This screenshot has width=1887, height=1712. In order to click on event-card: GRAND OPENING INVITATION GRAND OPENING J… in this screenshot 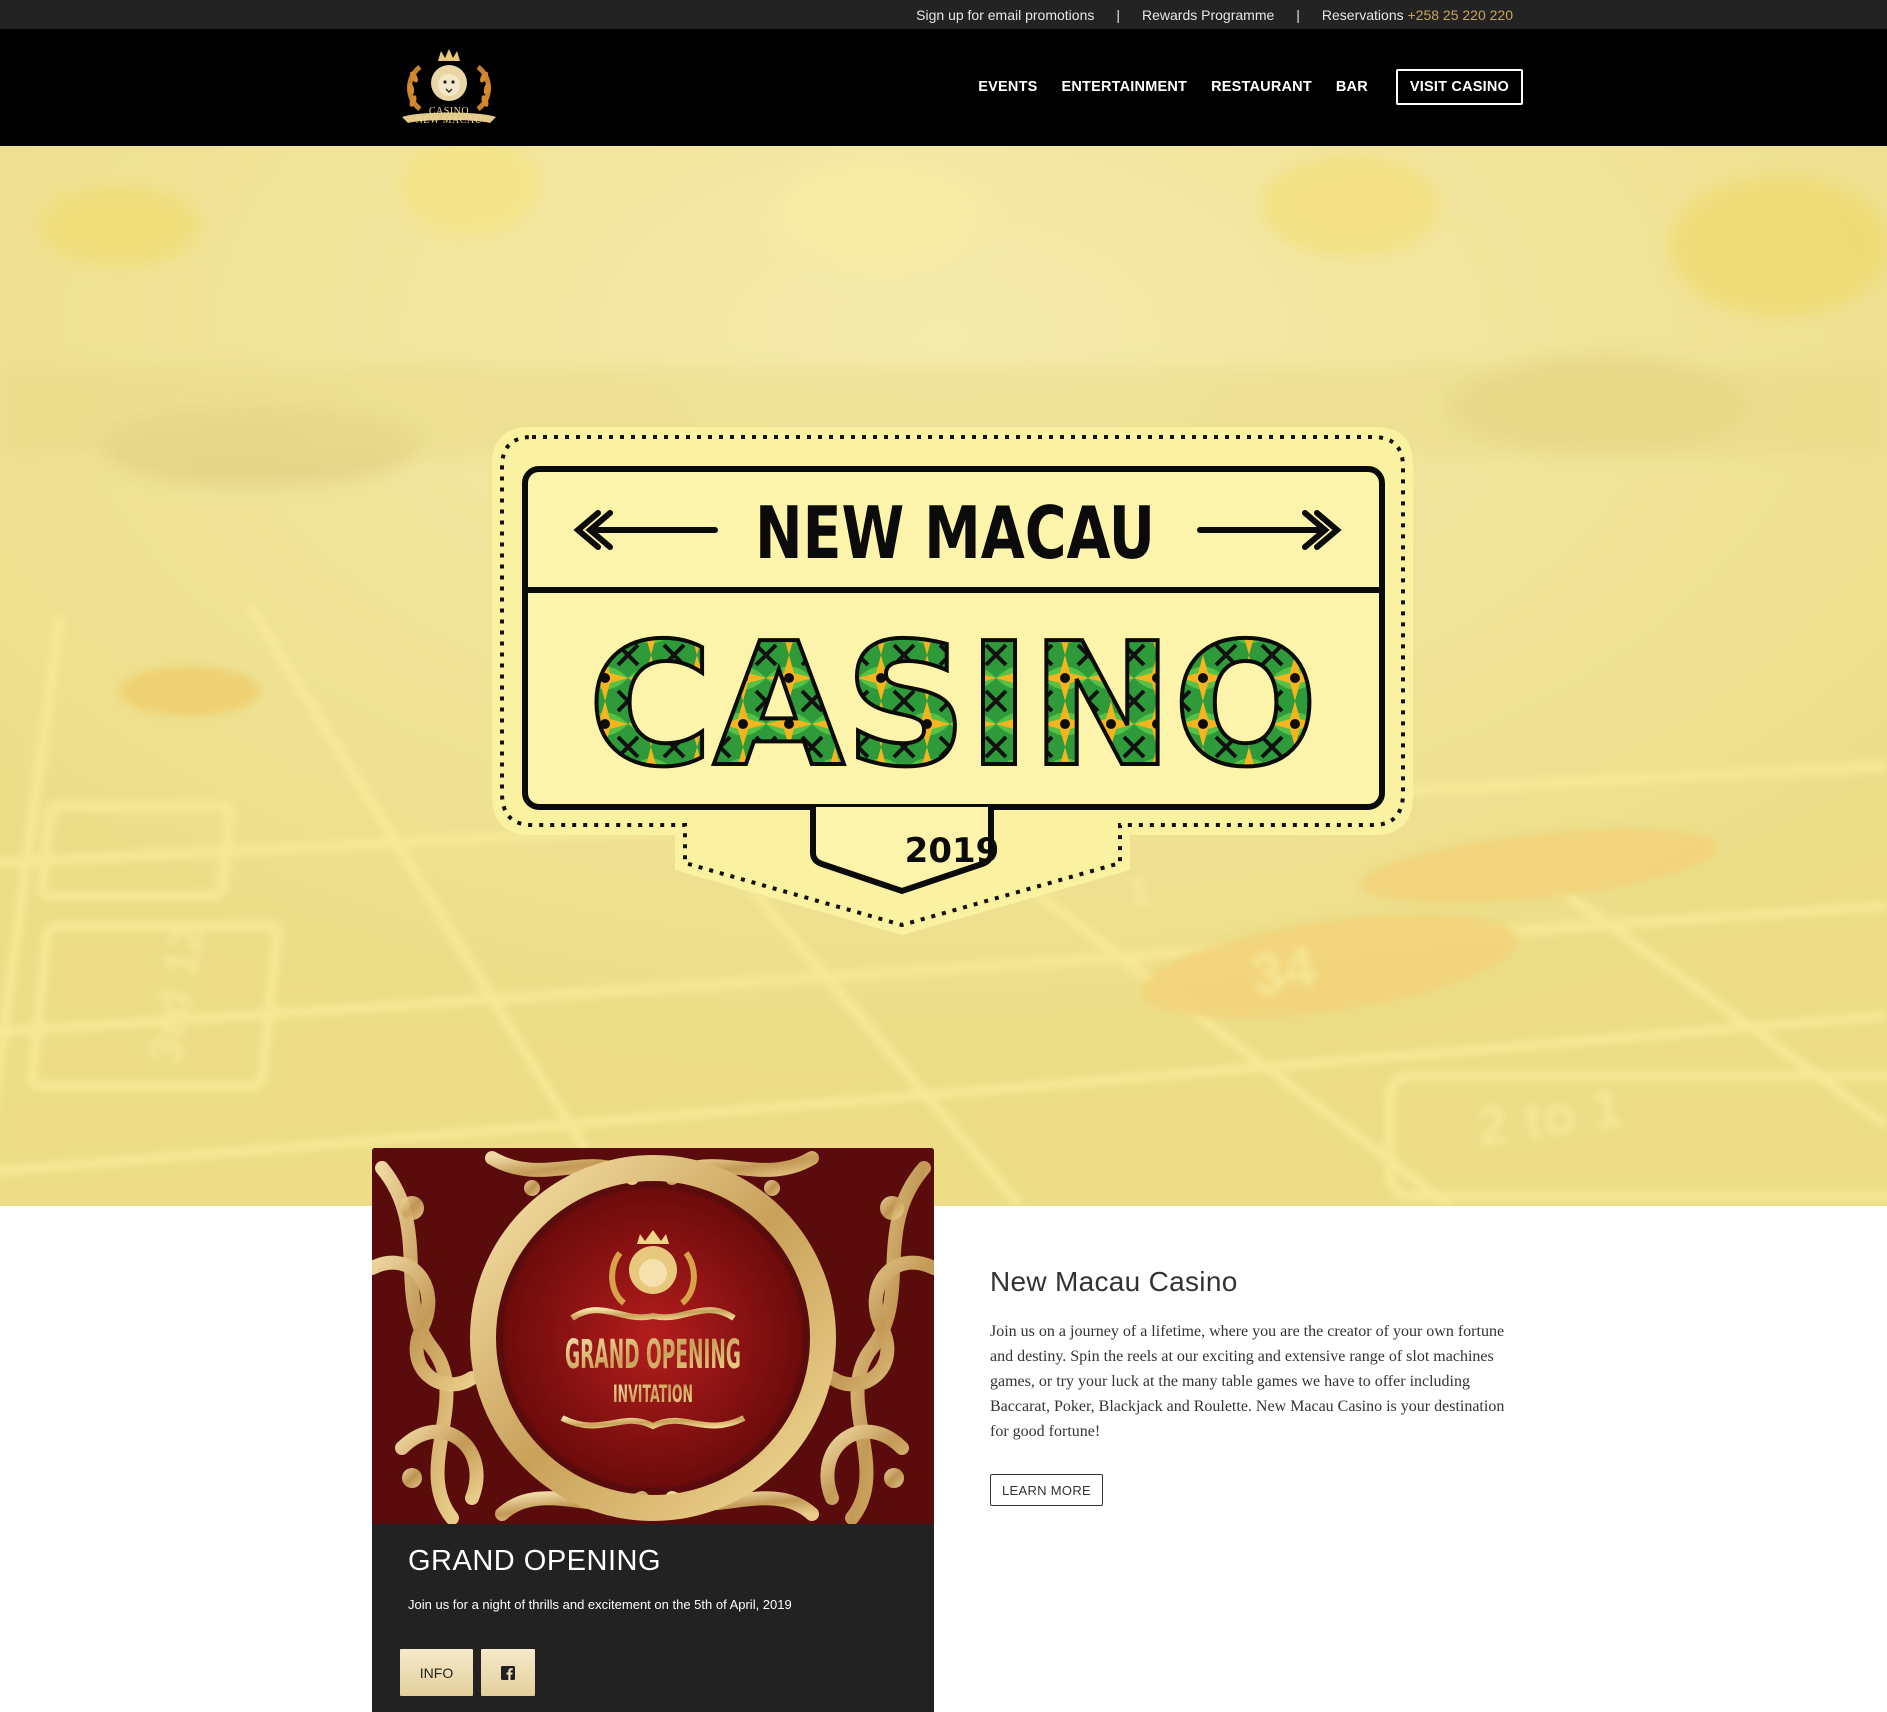, I will do `click(653, 1430)`.